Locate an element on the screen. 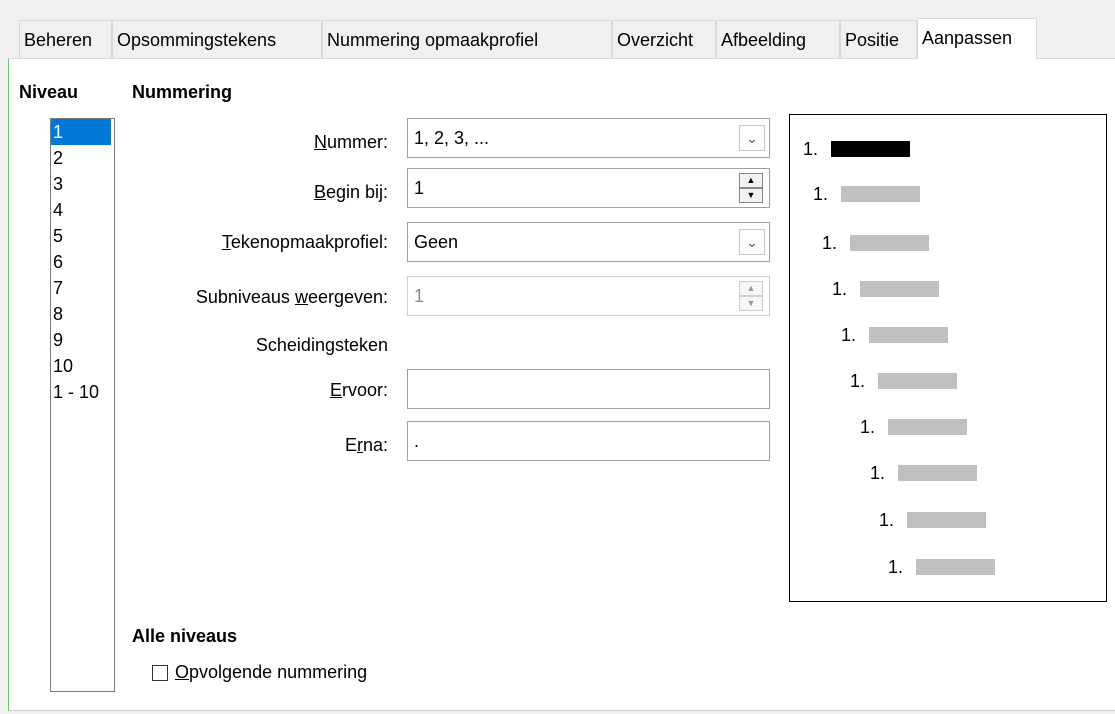 The height and width of the screenshot is (714, 1115). before-label: Ervoor: is located at coordinates (358, 390).